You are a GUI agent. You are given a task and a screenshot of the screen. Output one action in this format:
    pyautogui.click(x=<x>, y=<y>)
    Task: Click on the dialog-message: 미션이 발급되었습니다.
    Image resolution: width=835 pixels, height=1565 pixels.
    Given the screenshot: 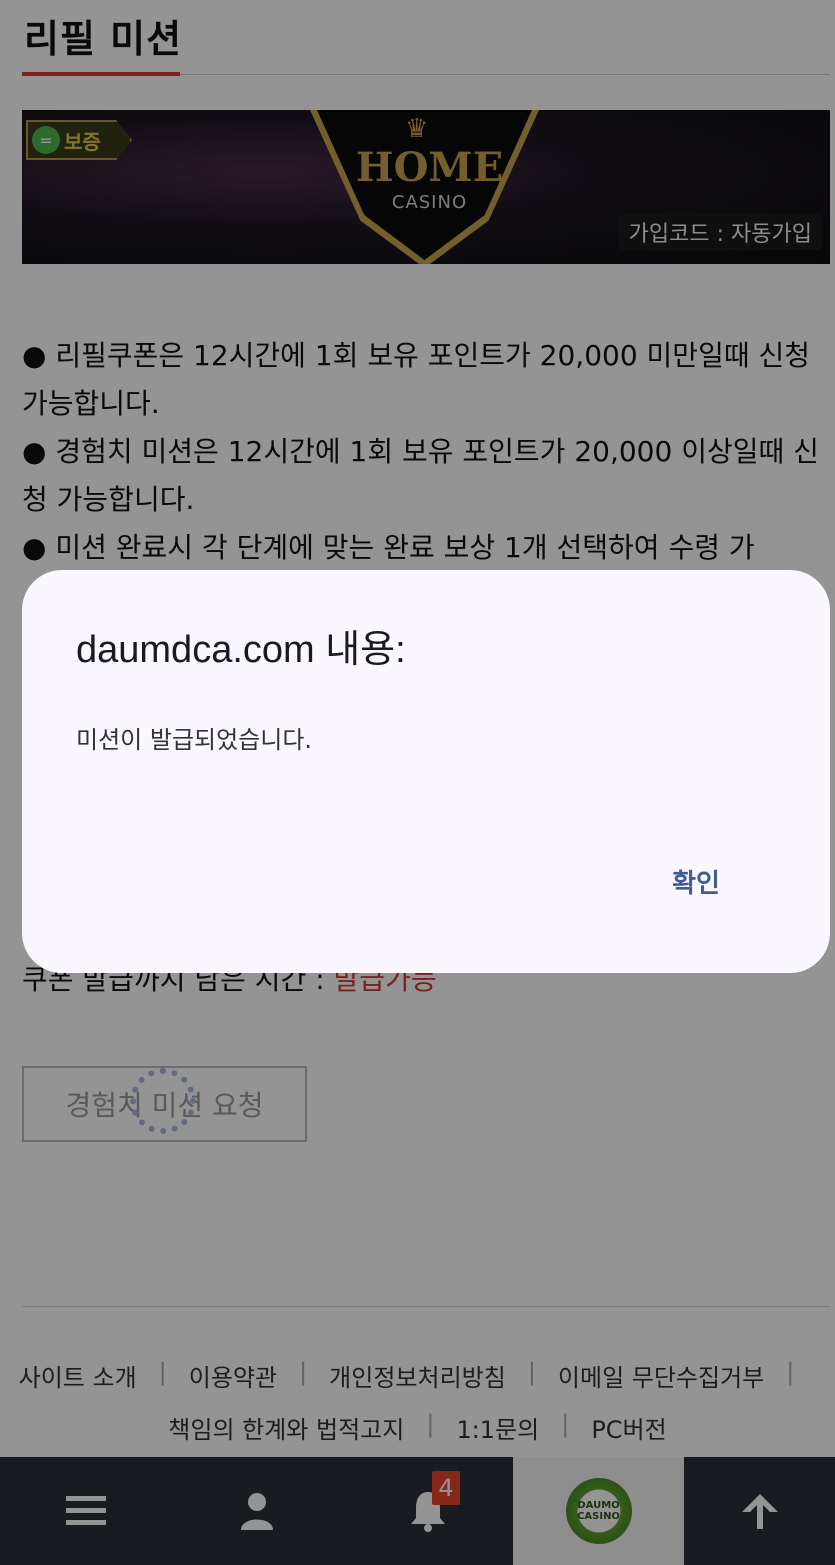 What is the action you would take?
    pyautogui.click(x=194, y=740)
    